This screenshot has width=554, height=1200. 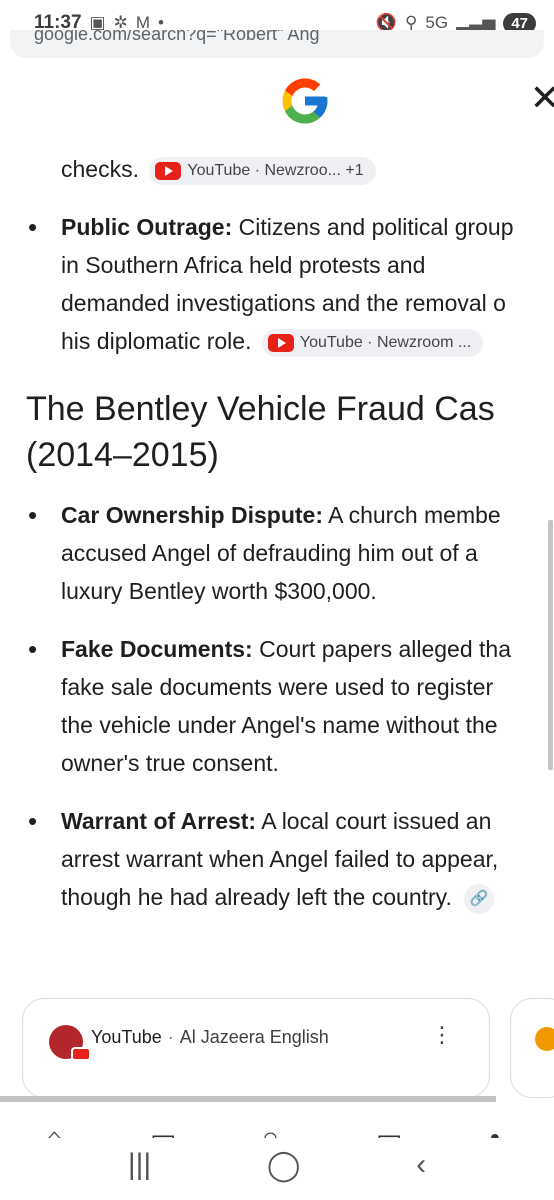 I want to click on bullet-line: luxury Bentley worth $300,000., so click(x=219, y=591).